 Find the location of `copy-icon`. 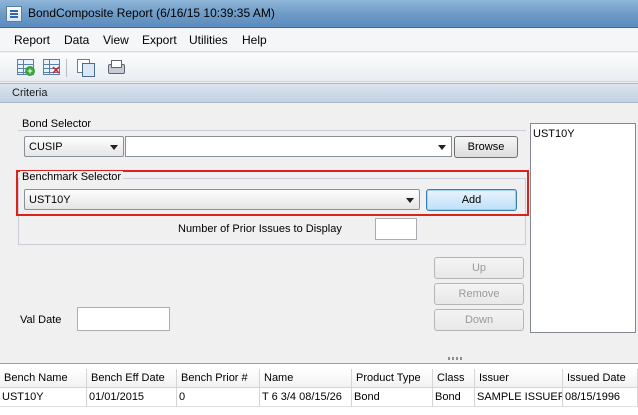

copy-icon is located at coordinates (86, 68).